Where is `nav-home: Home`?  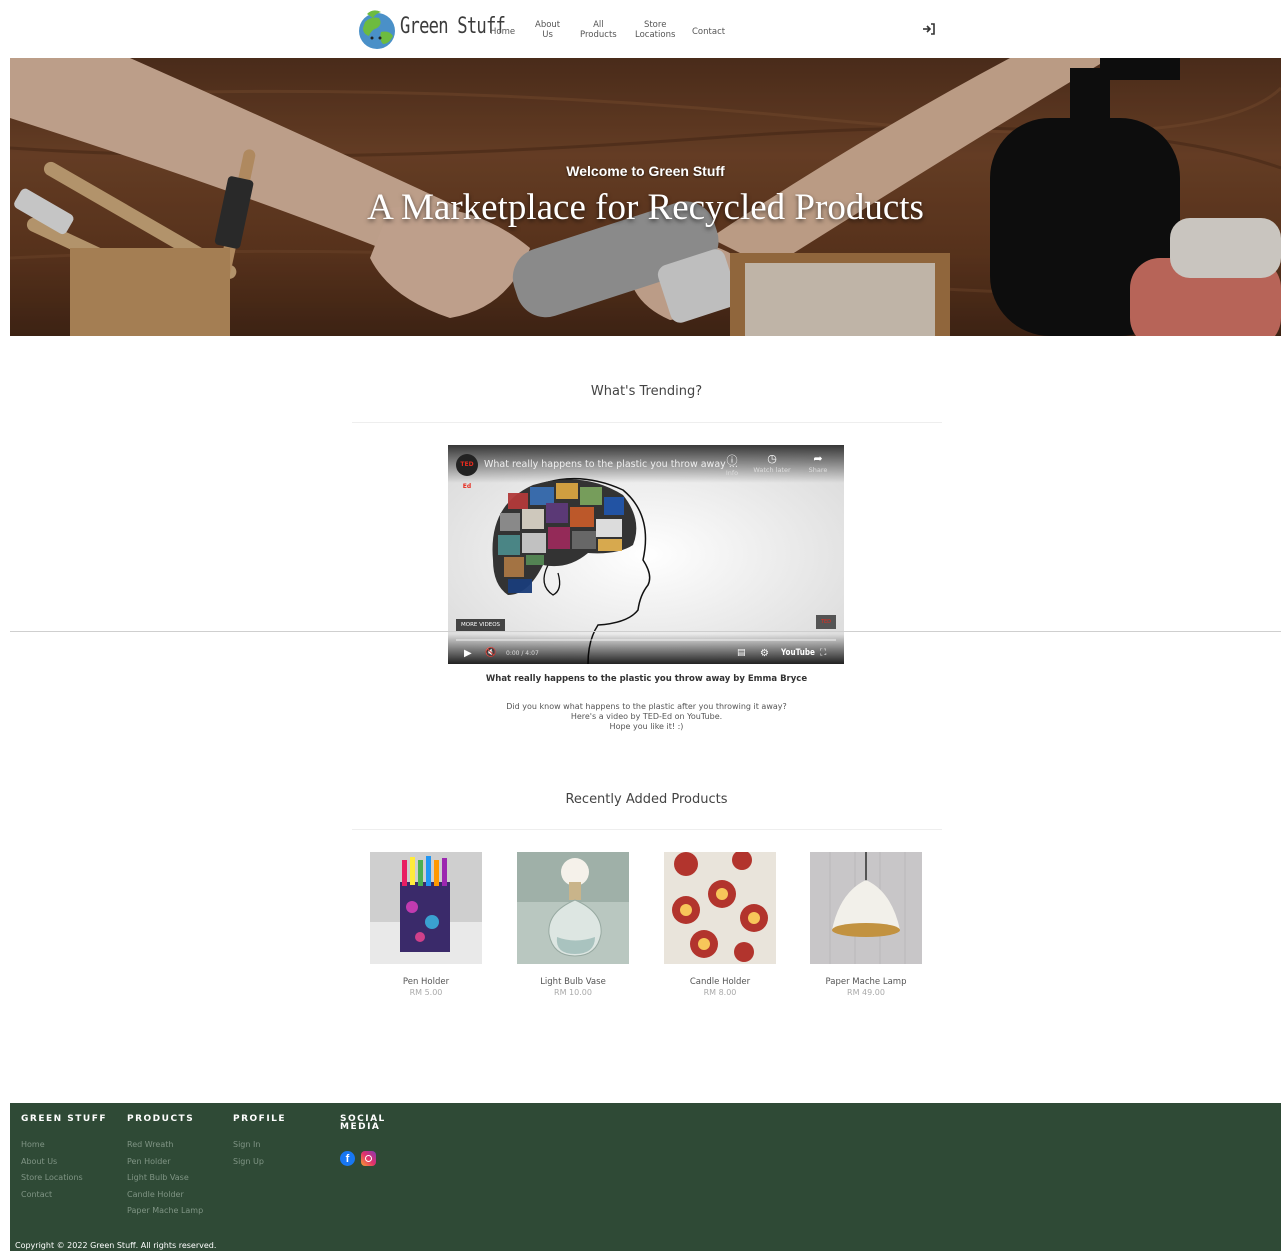
nav-home: Home is located at coordinates (502, 32).